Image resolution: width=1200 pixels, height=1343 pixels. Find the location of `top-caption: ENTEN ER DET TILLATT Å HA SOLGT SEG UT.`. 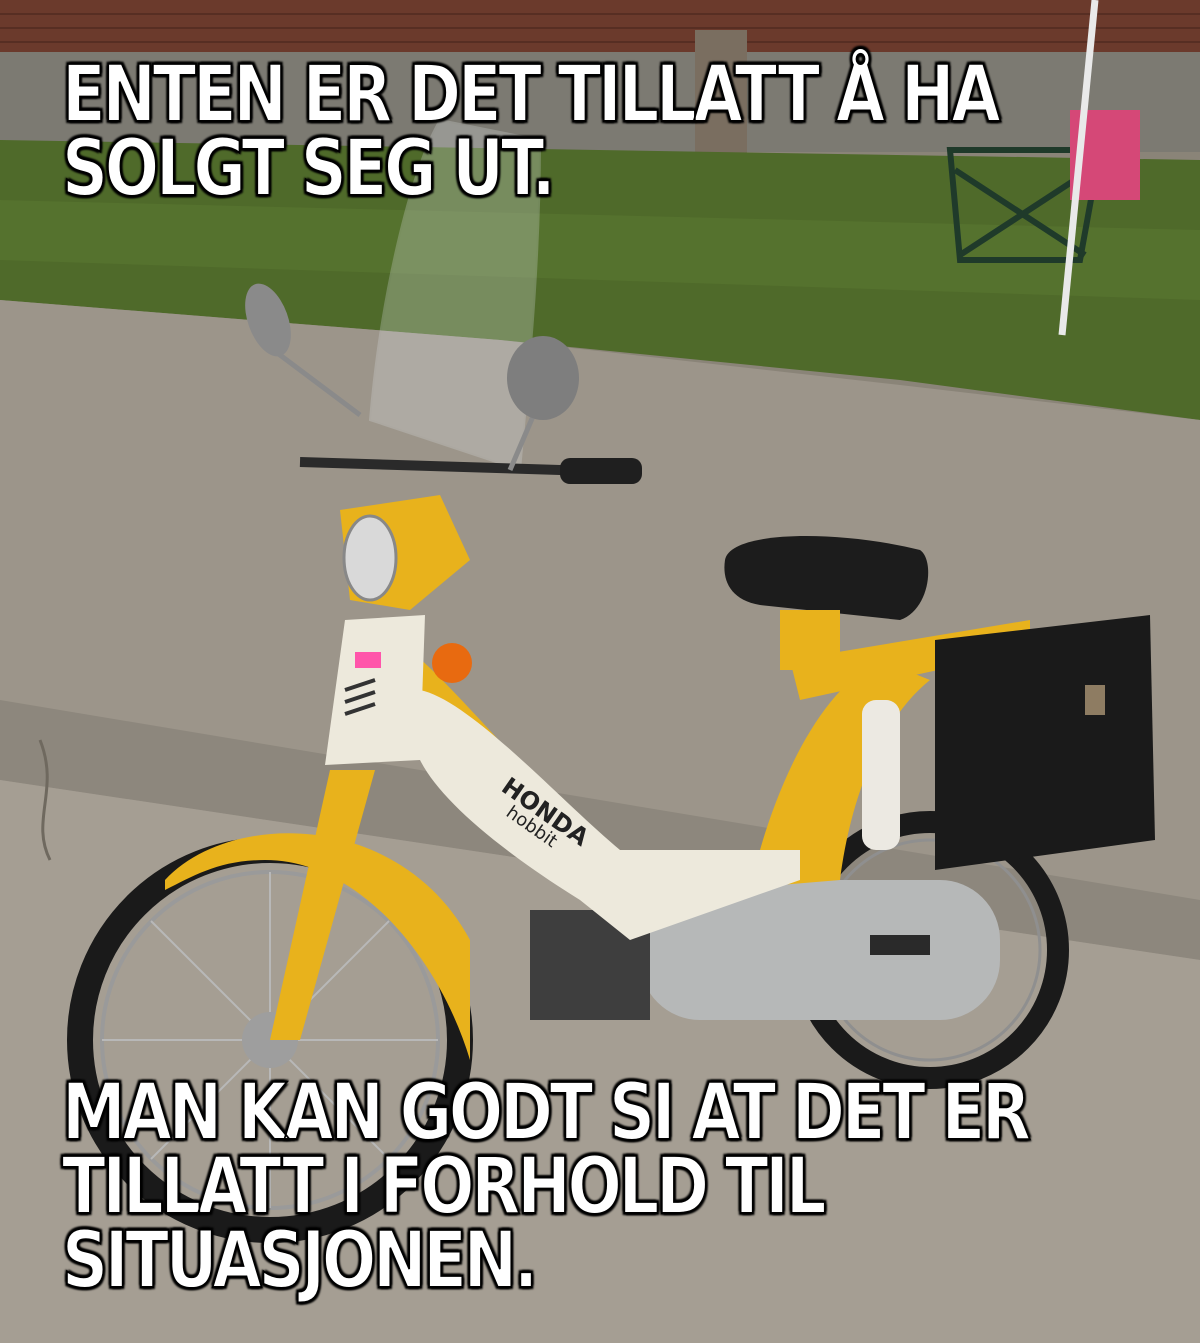

top-caption: ENTEN ER DET TILLATT Å HA SOLGT SEG UT. is located at coordinates (531, 132).